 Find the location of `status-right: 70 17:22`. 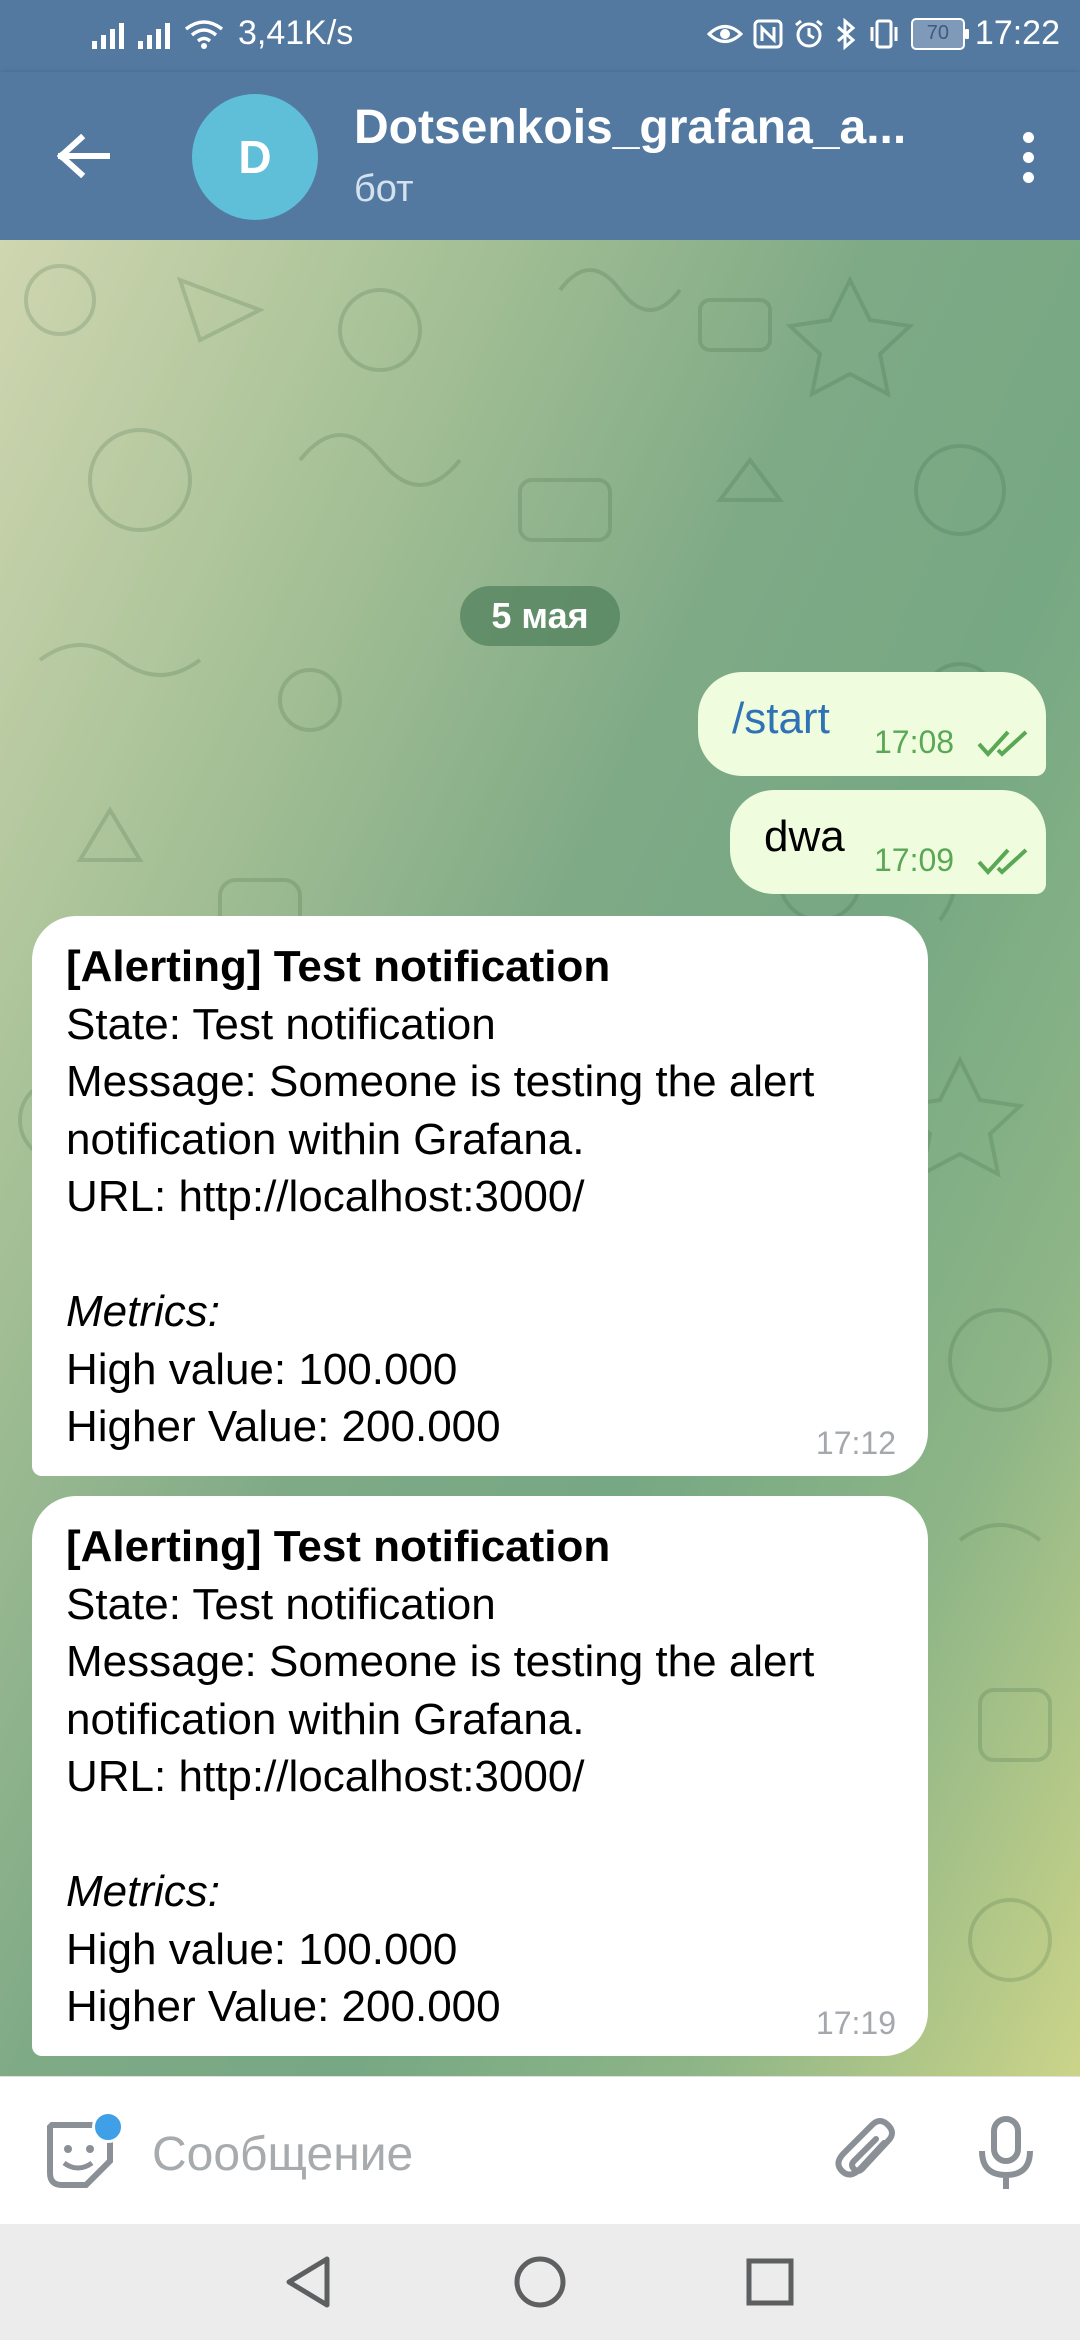

status-right: 70 17:22 is located at coordinates (883, 33).